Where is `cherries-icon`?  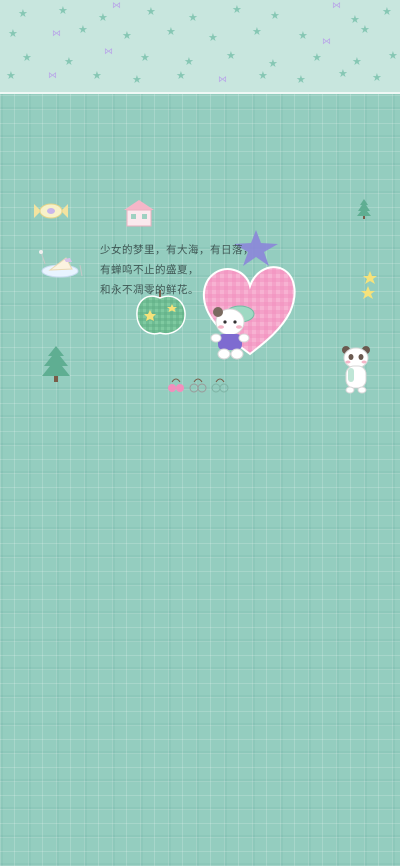 cherries-icon is located at coordinates (198, 385).